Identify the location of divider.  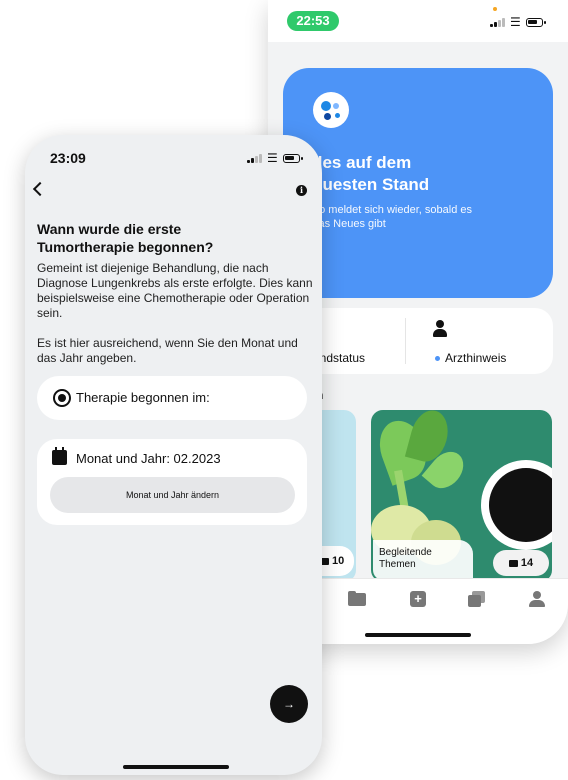
(405, 341).